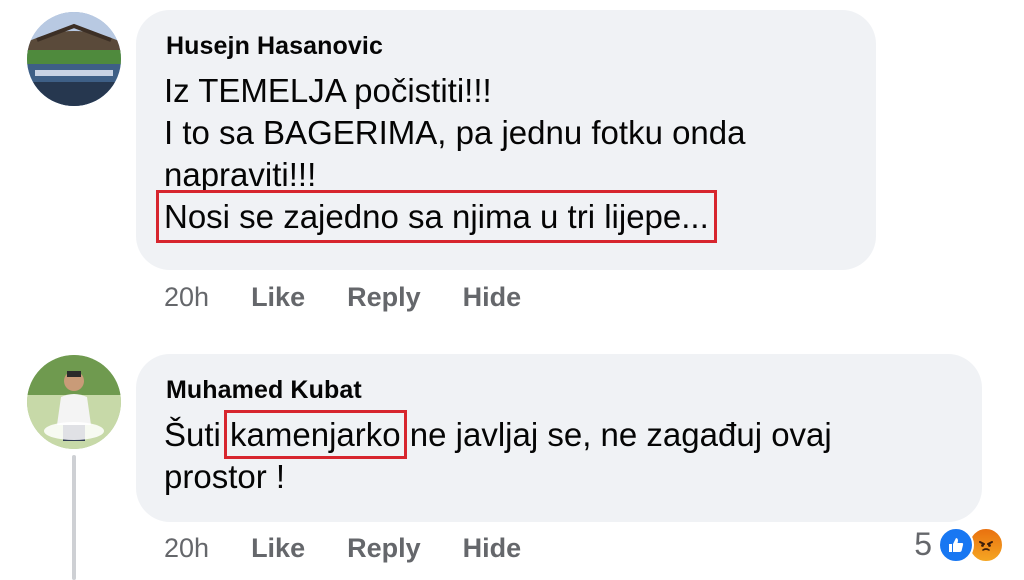 Image resolution: width=1024 pixels, height=580 pixels. What do you see at coordinates (225, 476) in the screenshot?
I see `comment-line: prostor !` at bounding box center [225, 476].